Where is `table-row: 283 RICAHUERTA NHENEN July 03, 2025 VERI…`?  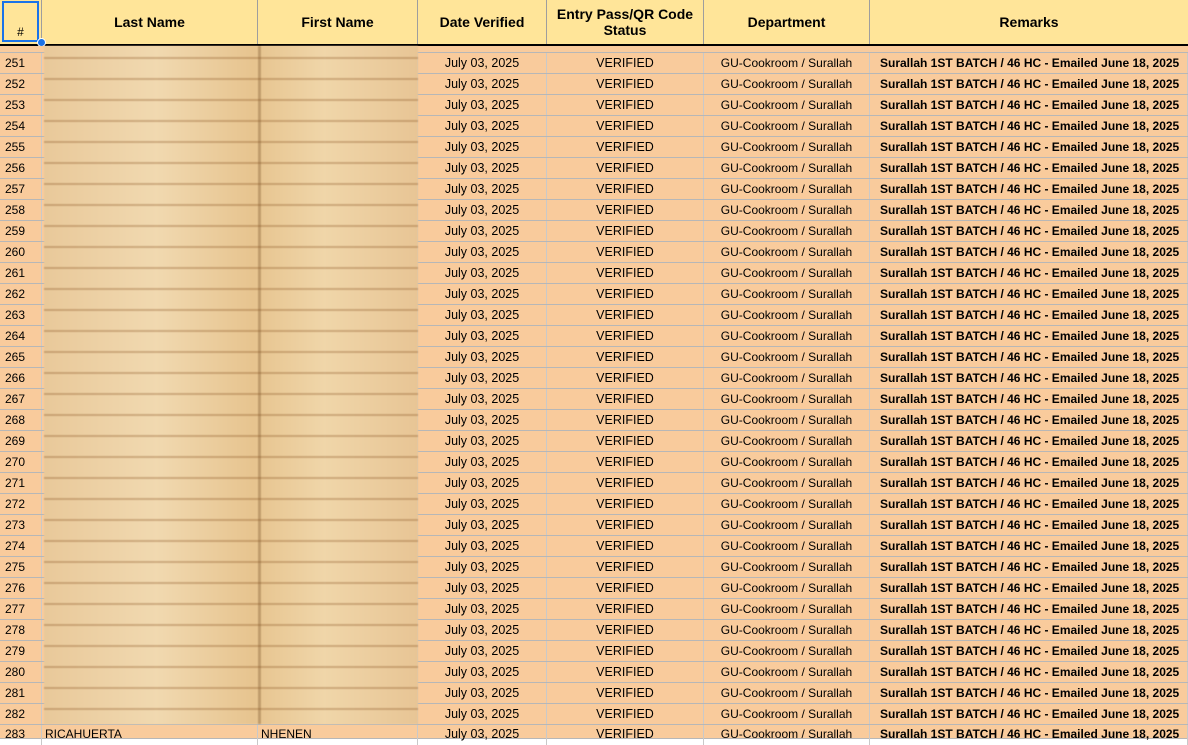
table-row: 283 RICAHUERTA NHENEN July 03, 2025 VERI… is located at coordinates (594, 735).